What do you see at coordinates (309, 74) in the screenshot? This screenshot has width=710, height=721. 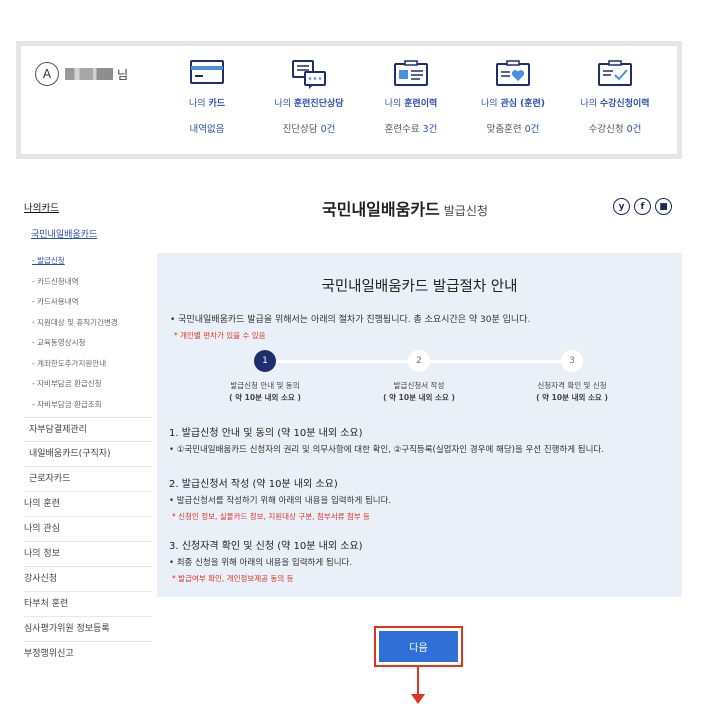 I see `consult-chat-icon` at bounding box center [309, 74].